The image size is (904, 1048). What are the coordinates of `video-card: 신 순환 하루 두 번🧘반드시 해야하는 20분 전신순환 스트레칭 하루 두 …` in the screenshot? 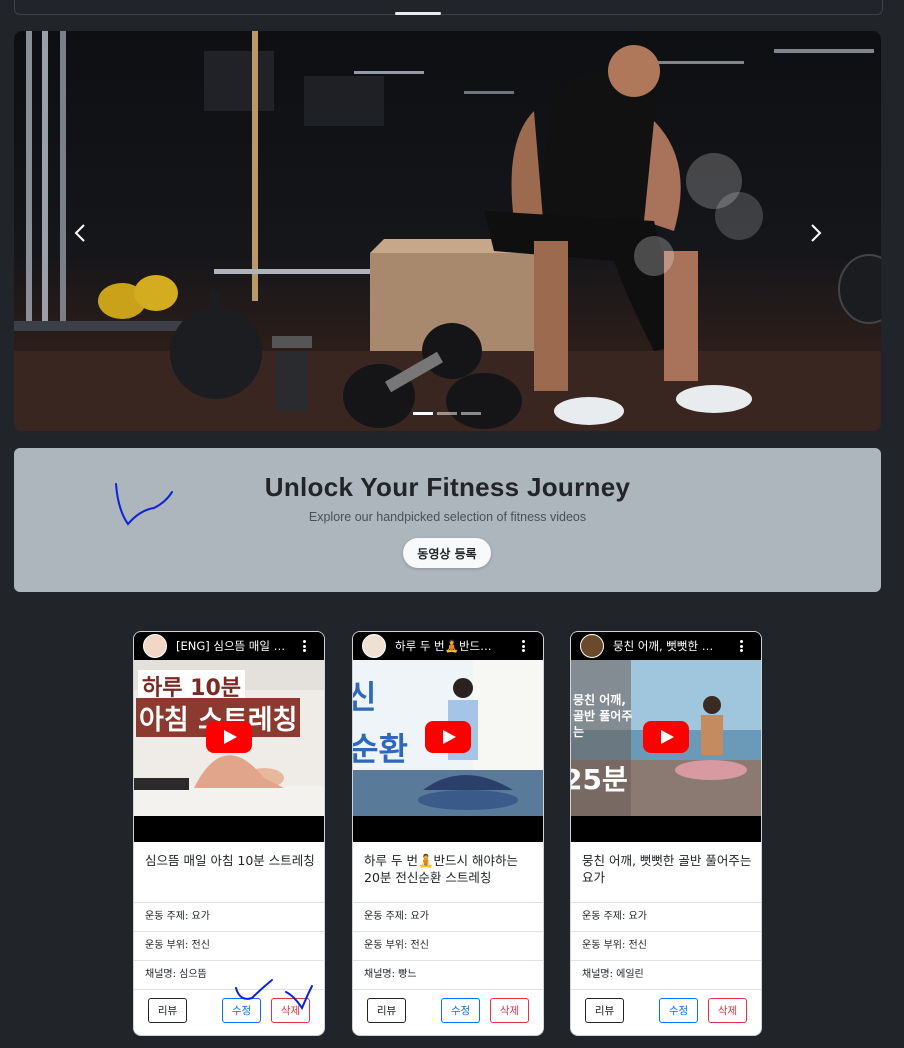 It's located at (448, 833).